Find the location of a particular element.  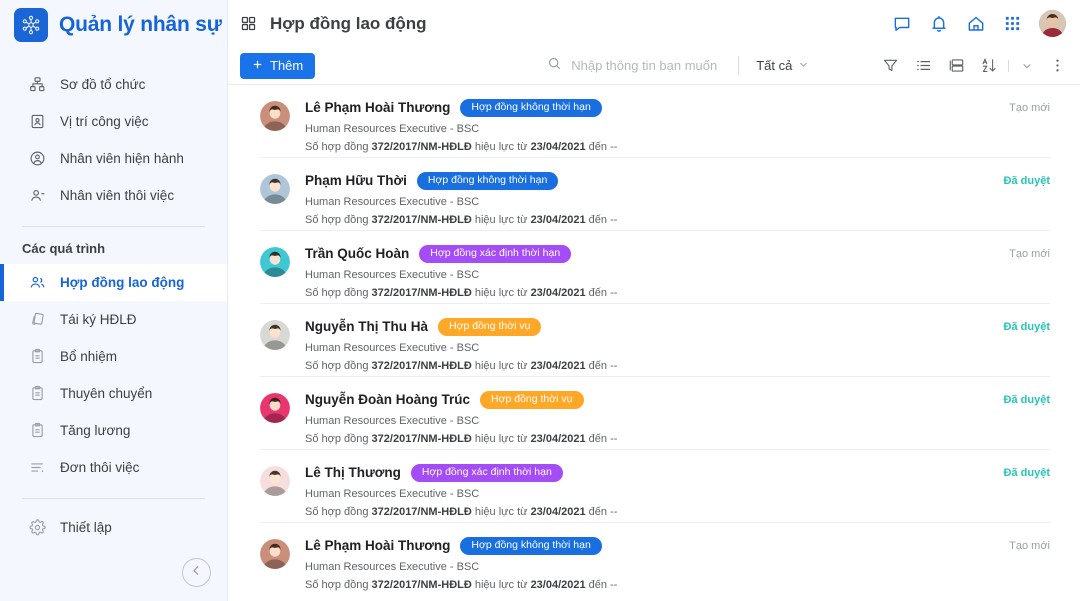

bell-icon is located at coordinates (939, 24).